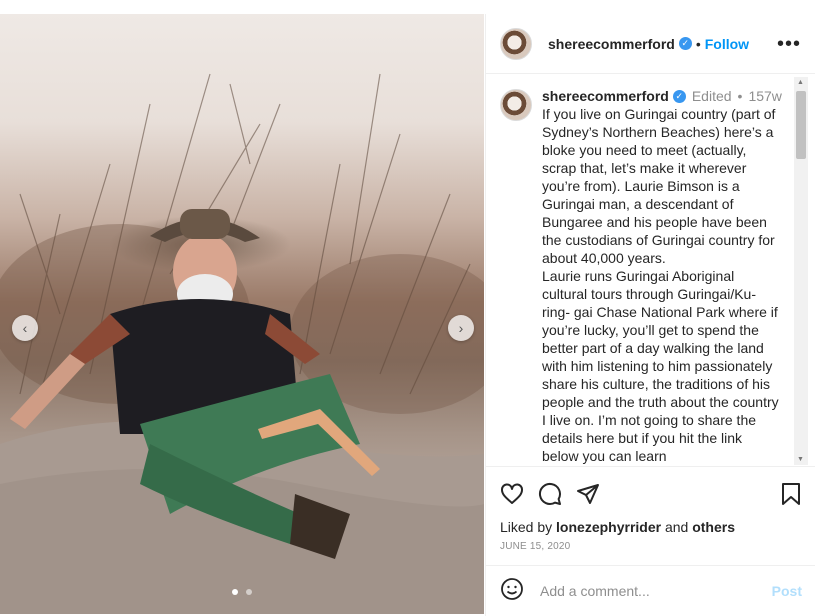  I want to click on scrollbar-thumb, so click(801, 125).